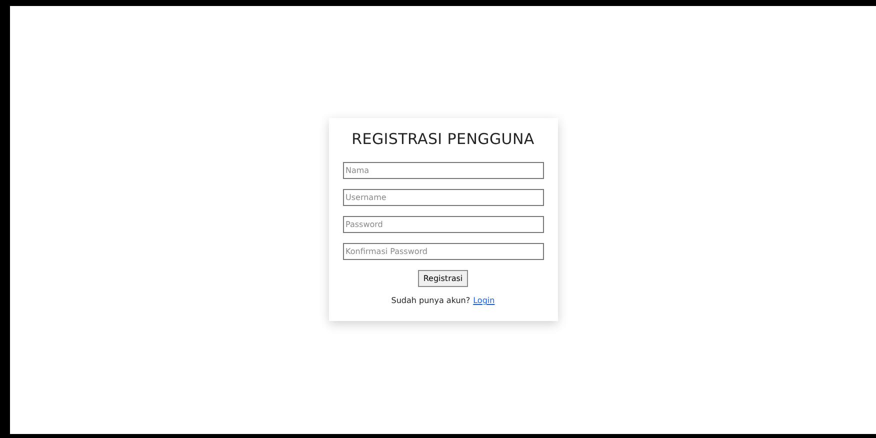  Describe the element at coordinates (443, 197) in the screenshot. I see `input-field: Username` at that location.